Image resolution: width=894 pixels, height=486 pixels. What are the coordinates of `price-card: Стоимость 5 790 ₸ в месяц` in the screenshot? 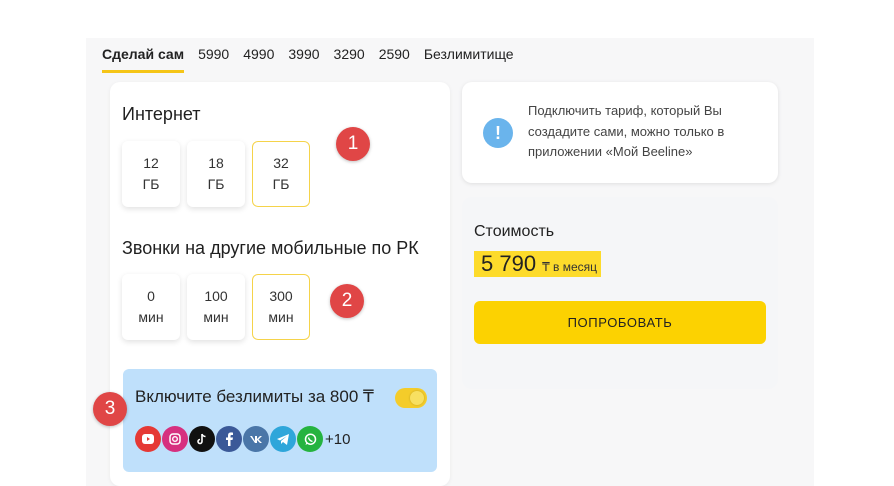 It's located at (620, 293).